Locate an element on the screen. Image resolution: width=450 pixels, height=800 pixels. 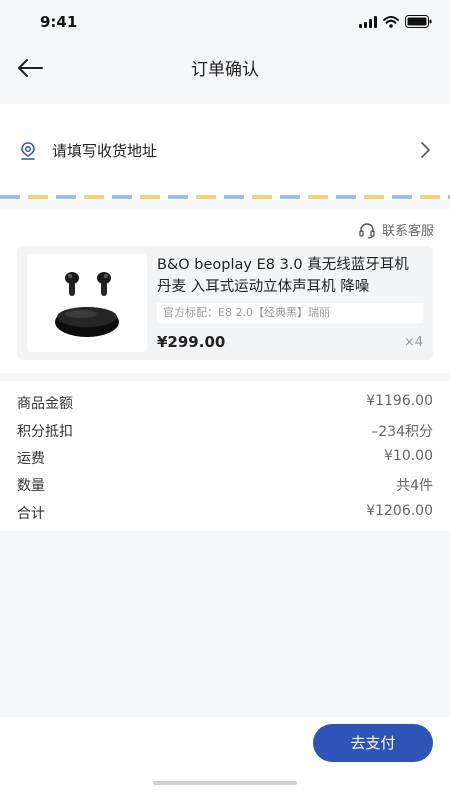
summary-value: ¥1206.00 is located at coordinates (399, 511).